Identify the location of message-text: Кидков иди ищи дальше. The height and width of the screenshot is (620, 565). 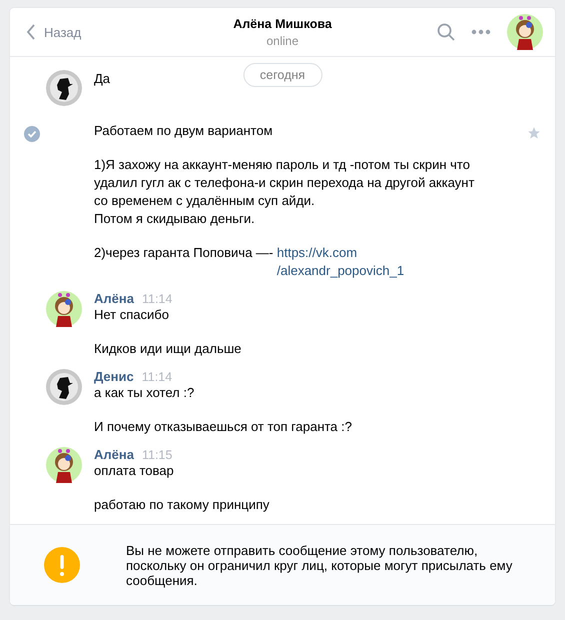
(168, 349).